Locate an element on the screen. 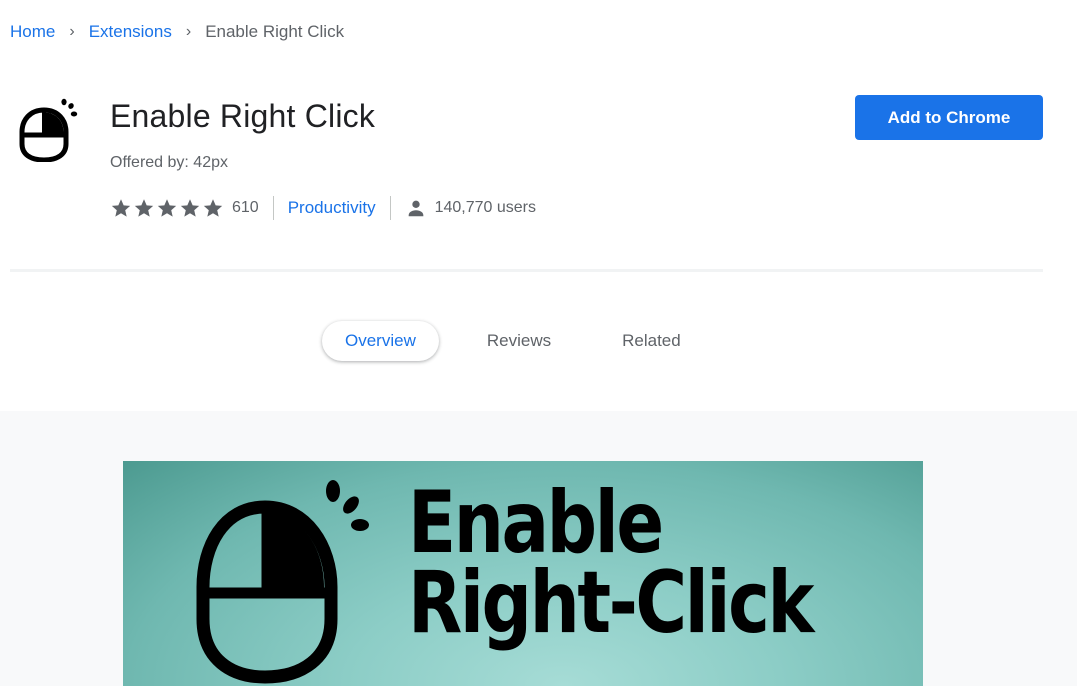 The height and width of the screenshot is (686, 1077). person-icon is located at coordinates (415, 208).